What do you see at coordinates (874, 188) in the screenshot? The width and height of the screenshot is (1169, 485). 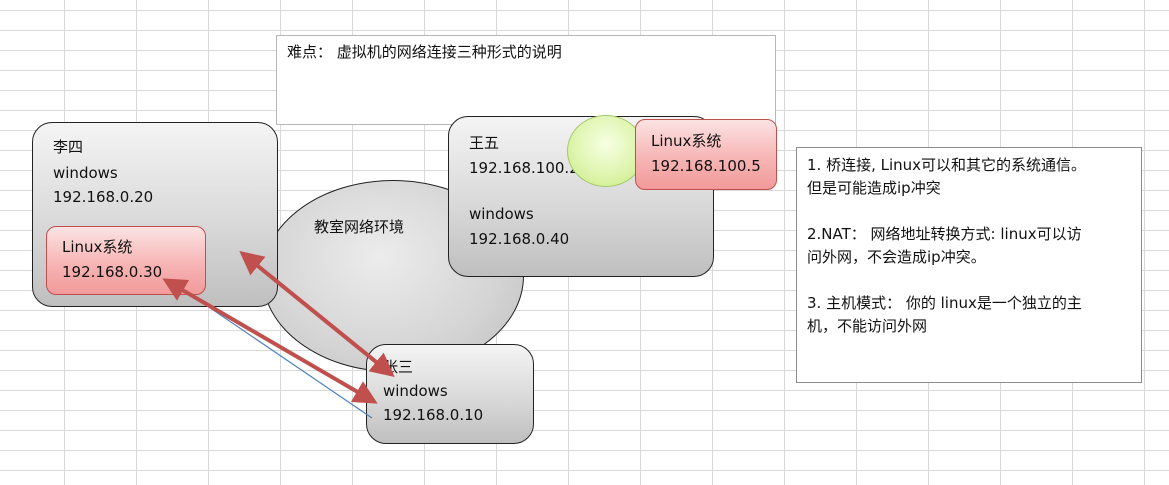 I see `note-bridge-line-2: 但是可能造成ip冲突` at bounding box center [874, 188].